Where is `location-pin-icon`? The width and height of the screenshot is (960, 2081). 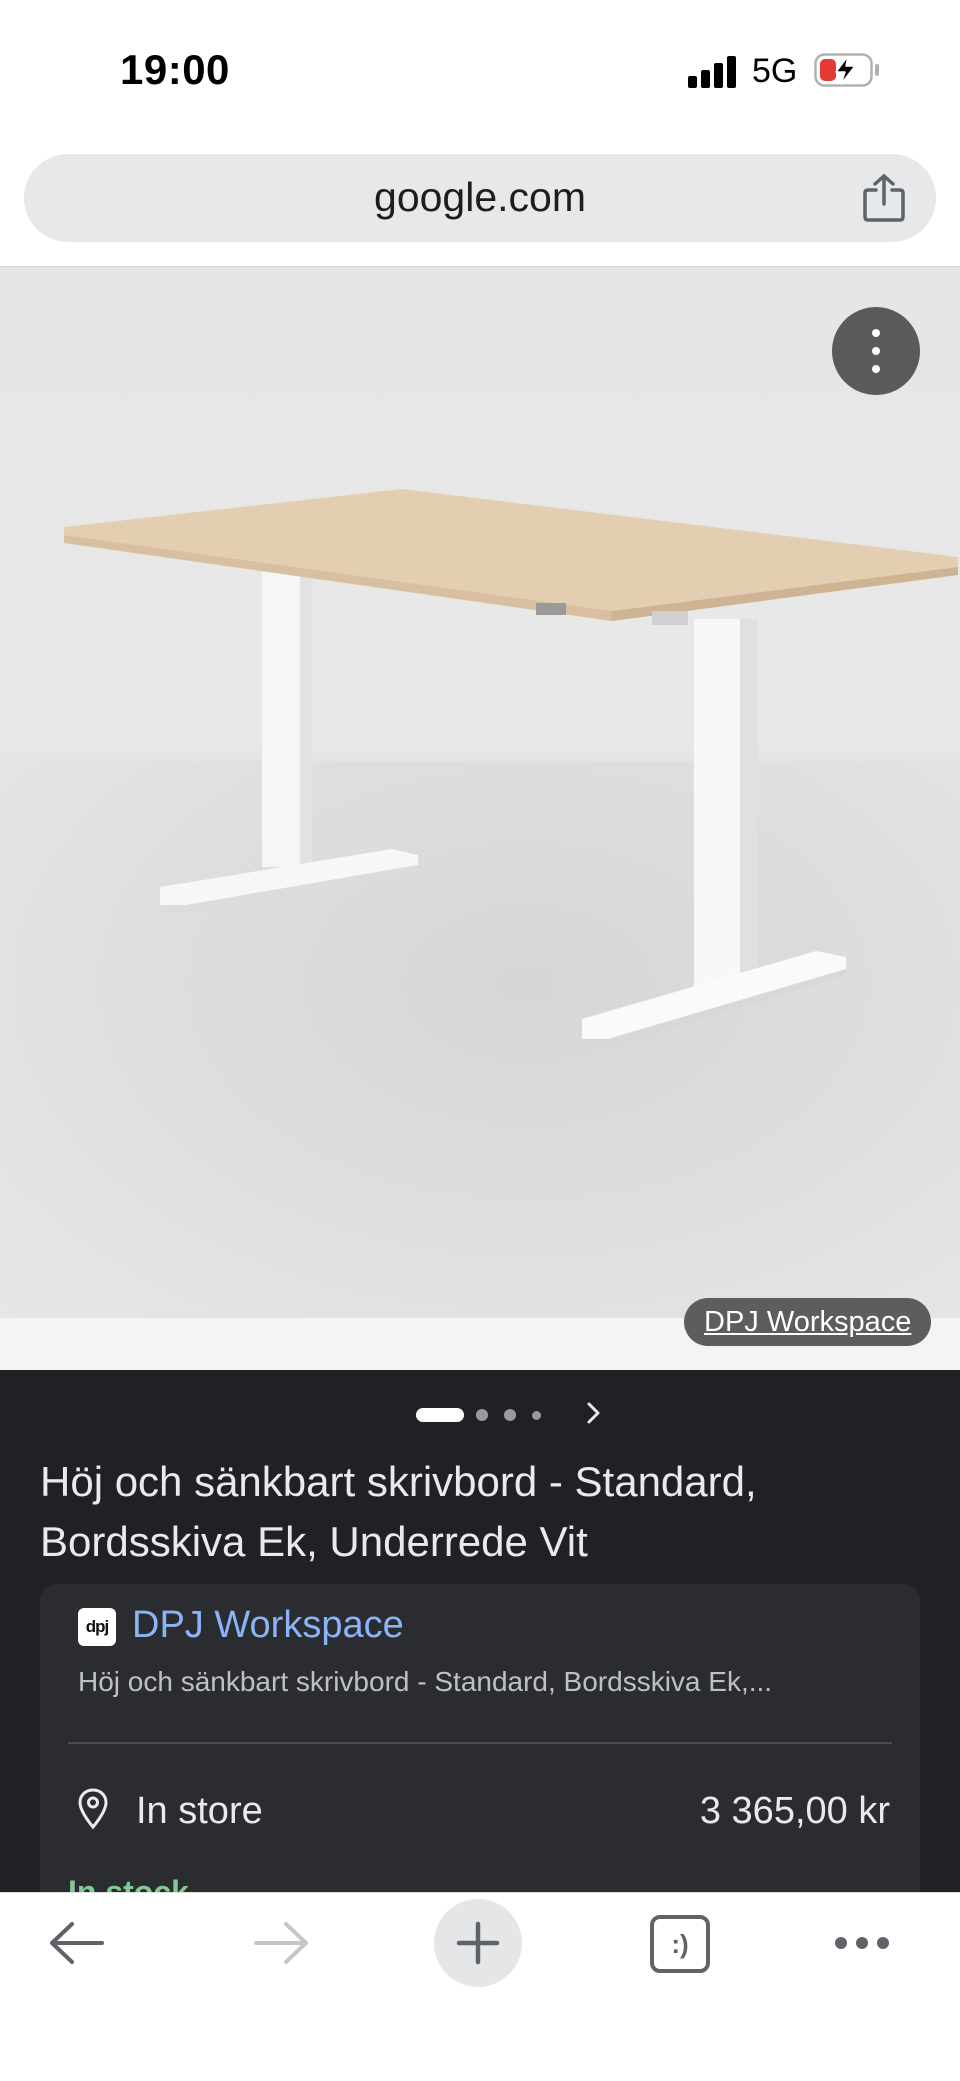
location-pin-icon is located at coordinates (93, 1809).